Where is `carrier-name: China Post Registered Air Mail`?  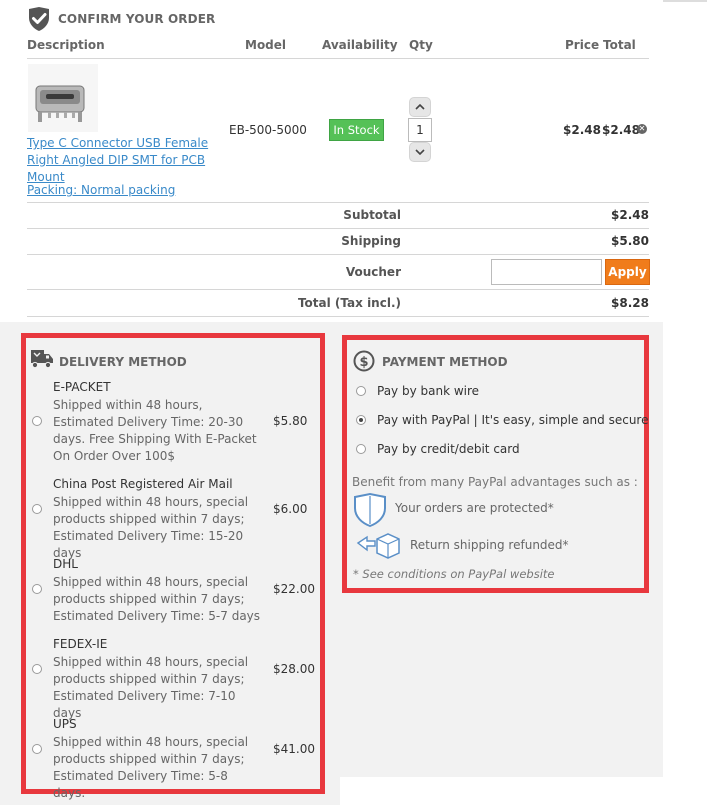 carrier-name: China Post Registered Air Mail is located at coordinates (143, 484).